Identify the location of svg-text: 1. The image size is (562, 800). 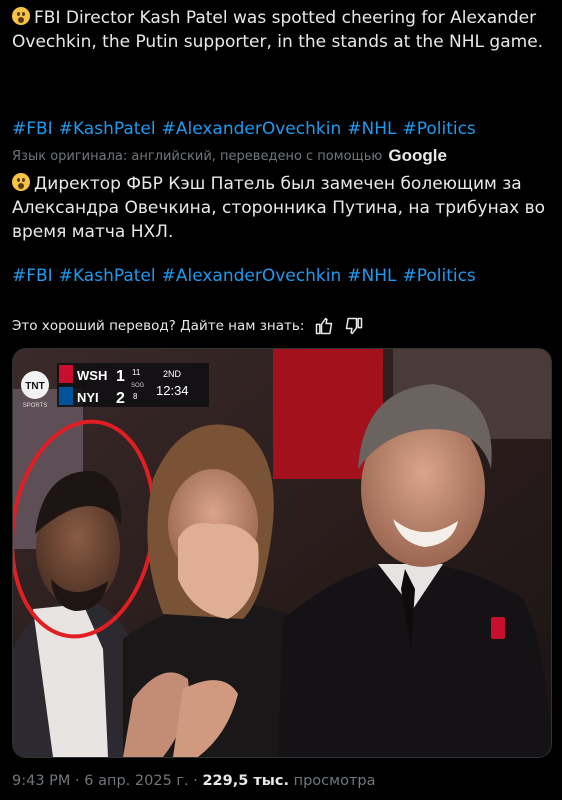
(120, 376).